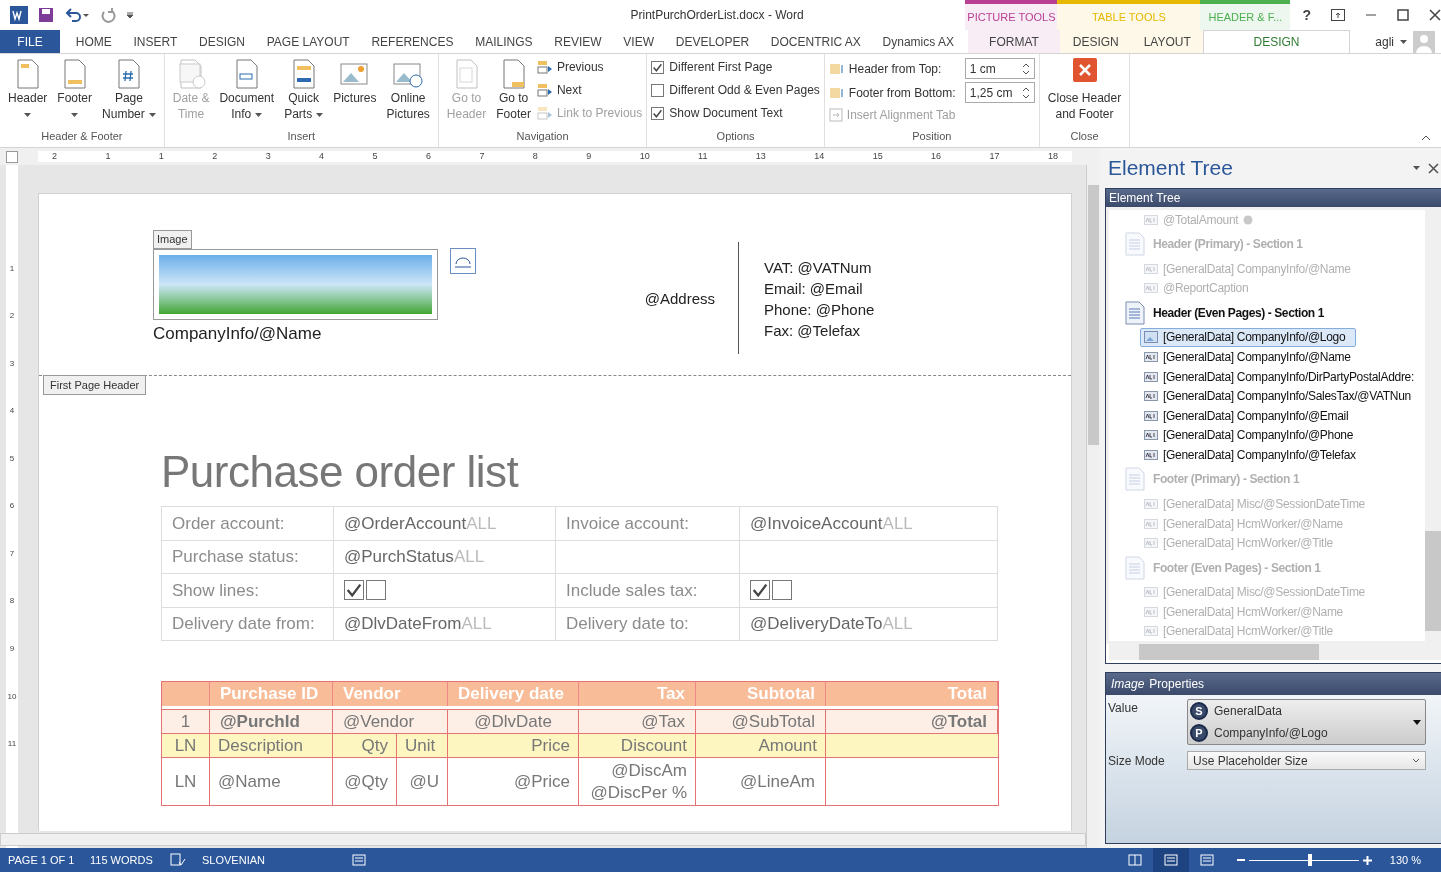  Describe the element at coordinates (1014, 41) in the screenshot. I see `context-tab: FORMAT` at that location.